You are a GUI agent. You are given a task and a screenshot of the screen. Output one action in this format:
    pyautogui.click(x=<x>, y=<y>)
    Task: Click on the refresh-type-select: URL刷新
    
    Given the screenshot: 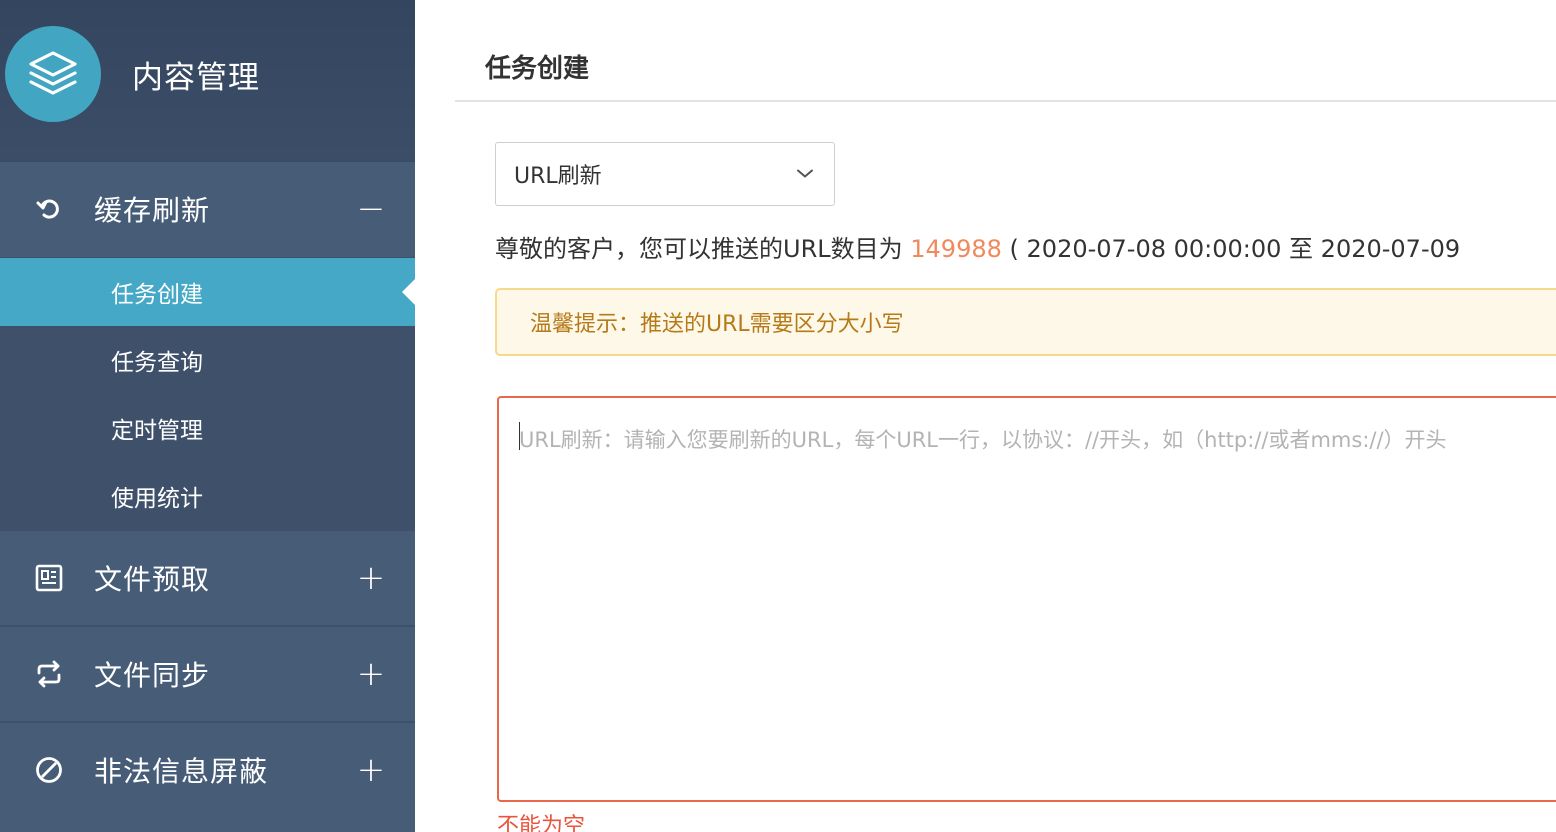 What is the action you would take?
    pyautogui.click(x=665, y=174)
    